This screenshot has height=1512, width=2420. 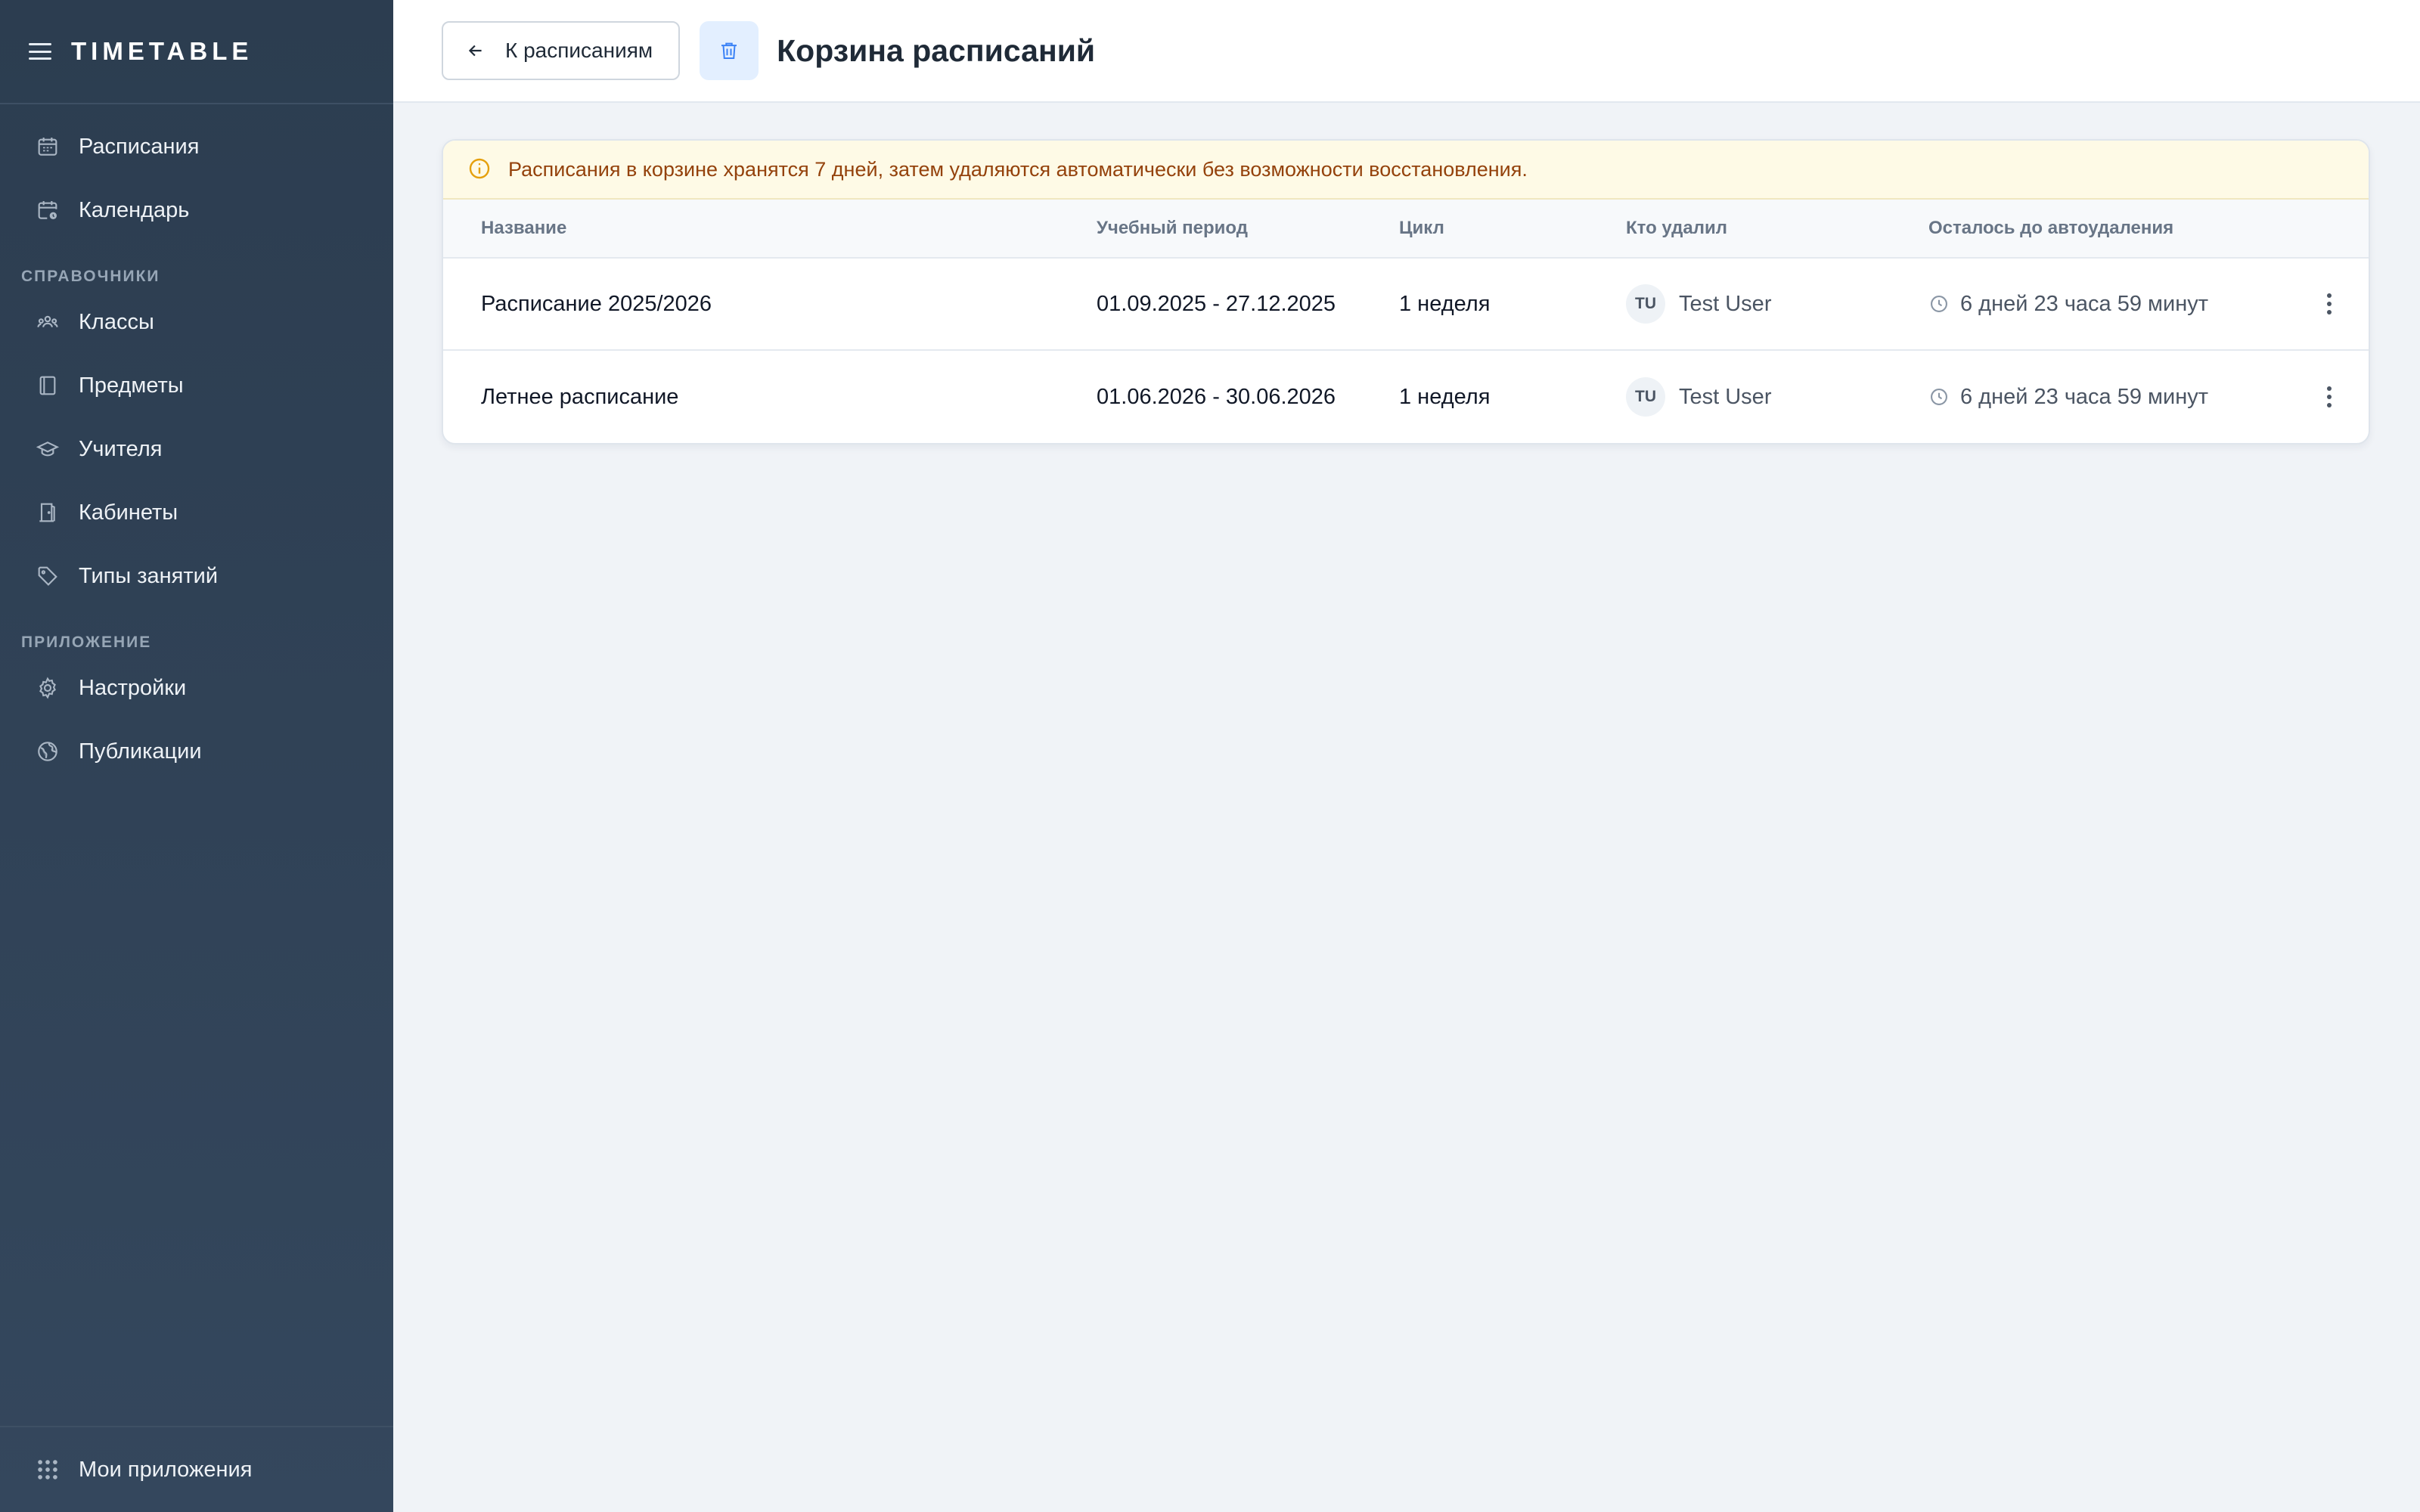 What do you see at coordinates (149, 575) in the screenshot?
I see `sidebar-item-label: Типы занятий` at bounding box center [149, 575].